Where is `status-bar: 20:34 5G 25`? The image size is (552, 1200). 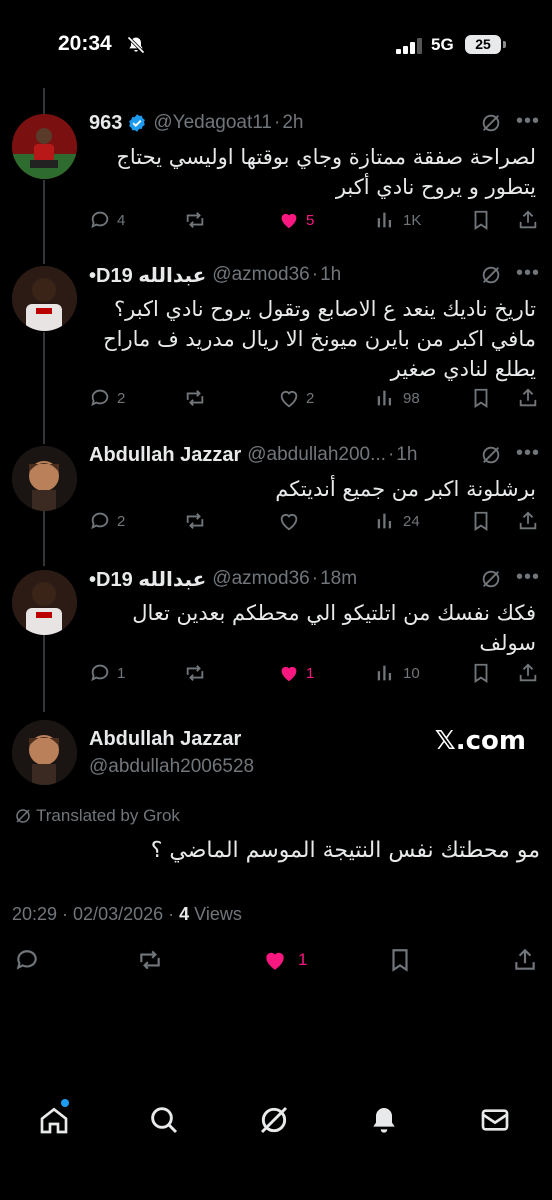
status-bar: 20:34 5G 25 is located at coordinates (276, 45).